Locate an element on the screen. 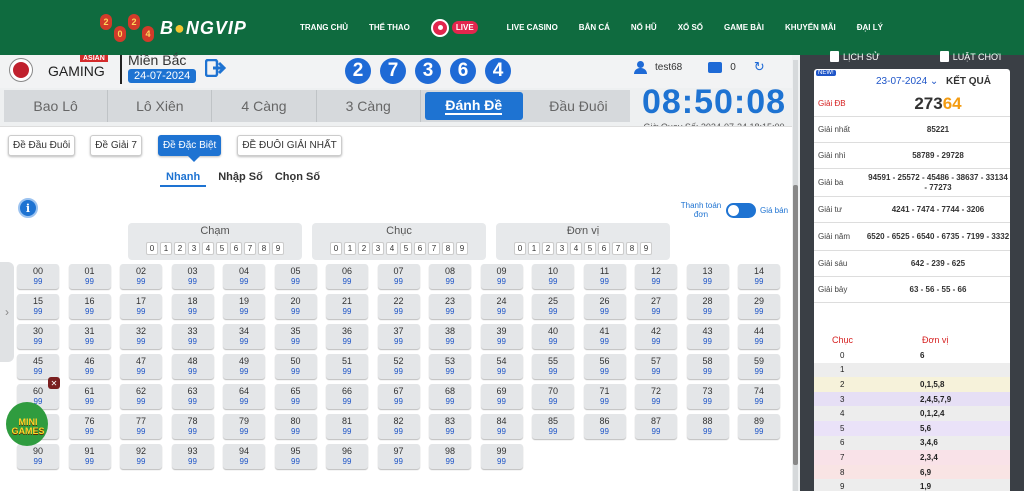  results-date-select: 23-07-2024 ⌄ is located at coordinates (907, 81).